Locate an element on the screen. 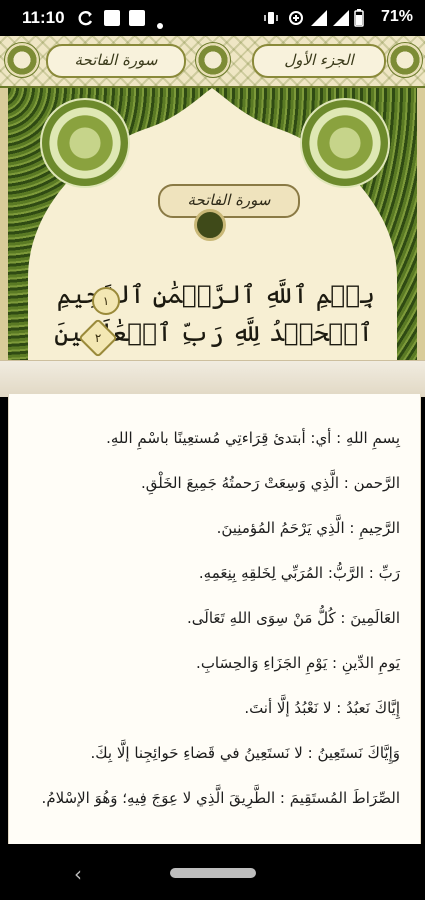  status-bar: 11:10 71% is located at coordinates (212, 18).